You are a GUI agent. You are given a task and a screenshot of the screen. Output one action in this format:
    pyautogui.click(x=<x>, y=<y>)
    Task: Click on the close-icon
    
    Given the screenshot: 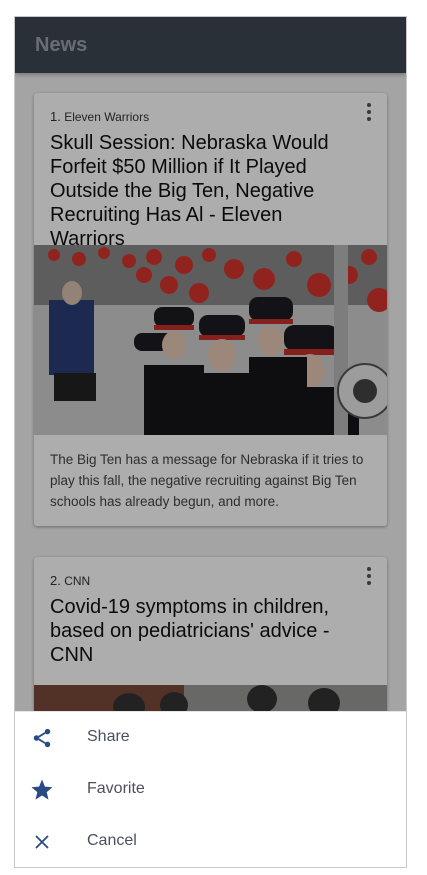 What is the action you would take?
    pyautogui.click(x=42, y=842)
    